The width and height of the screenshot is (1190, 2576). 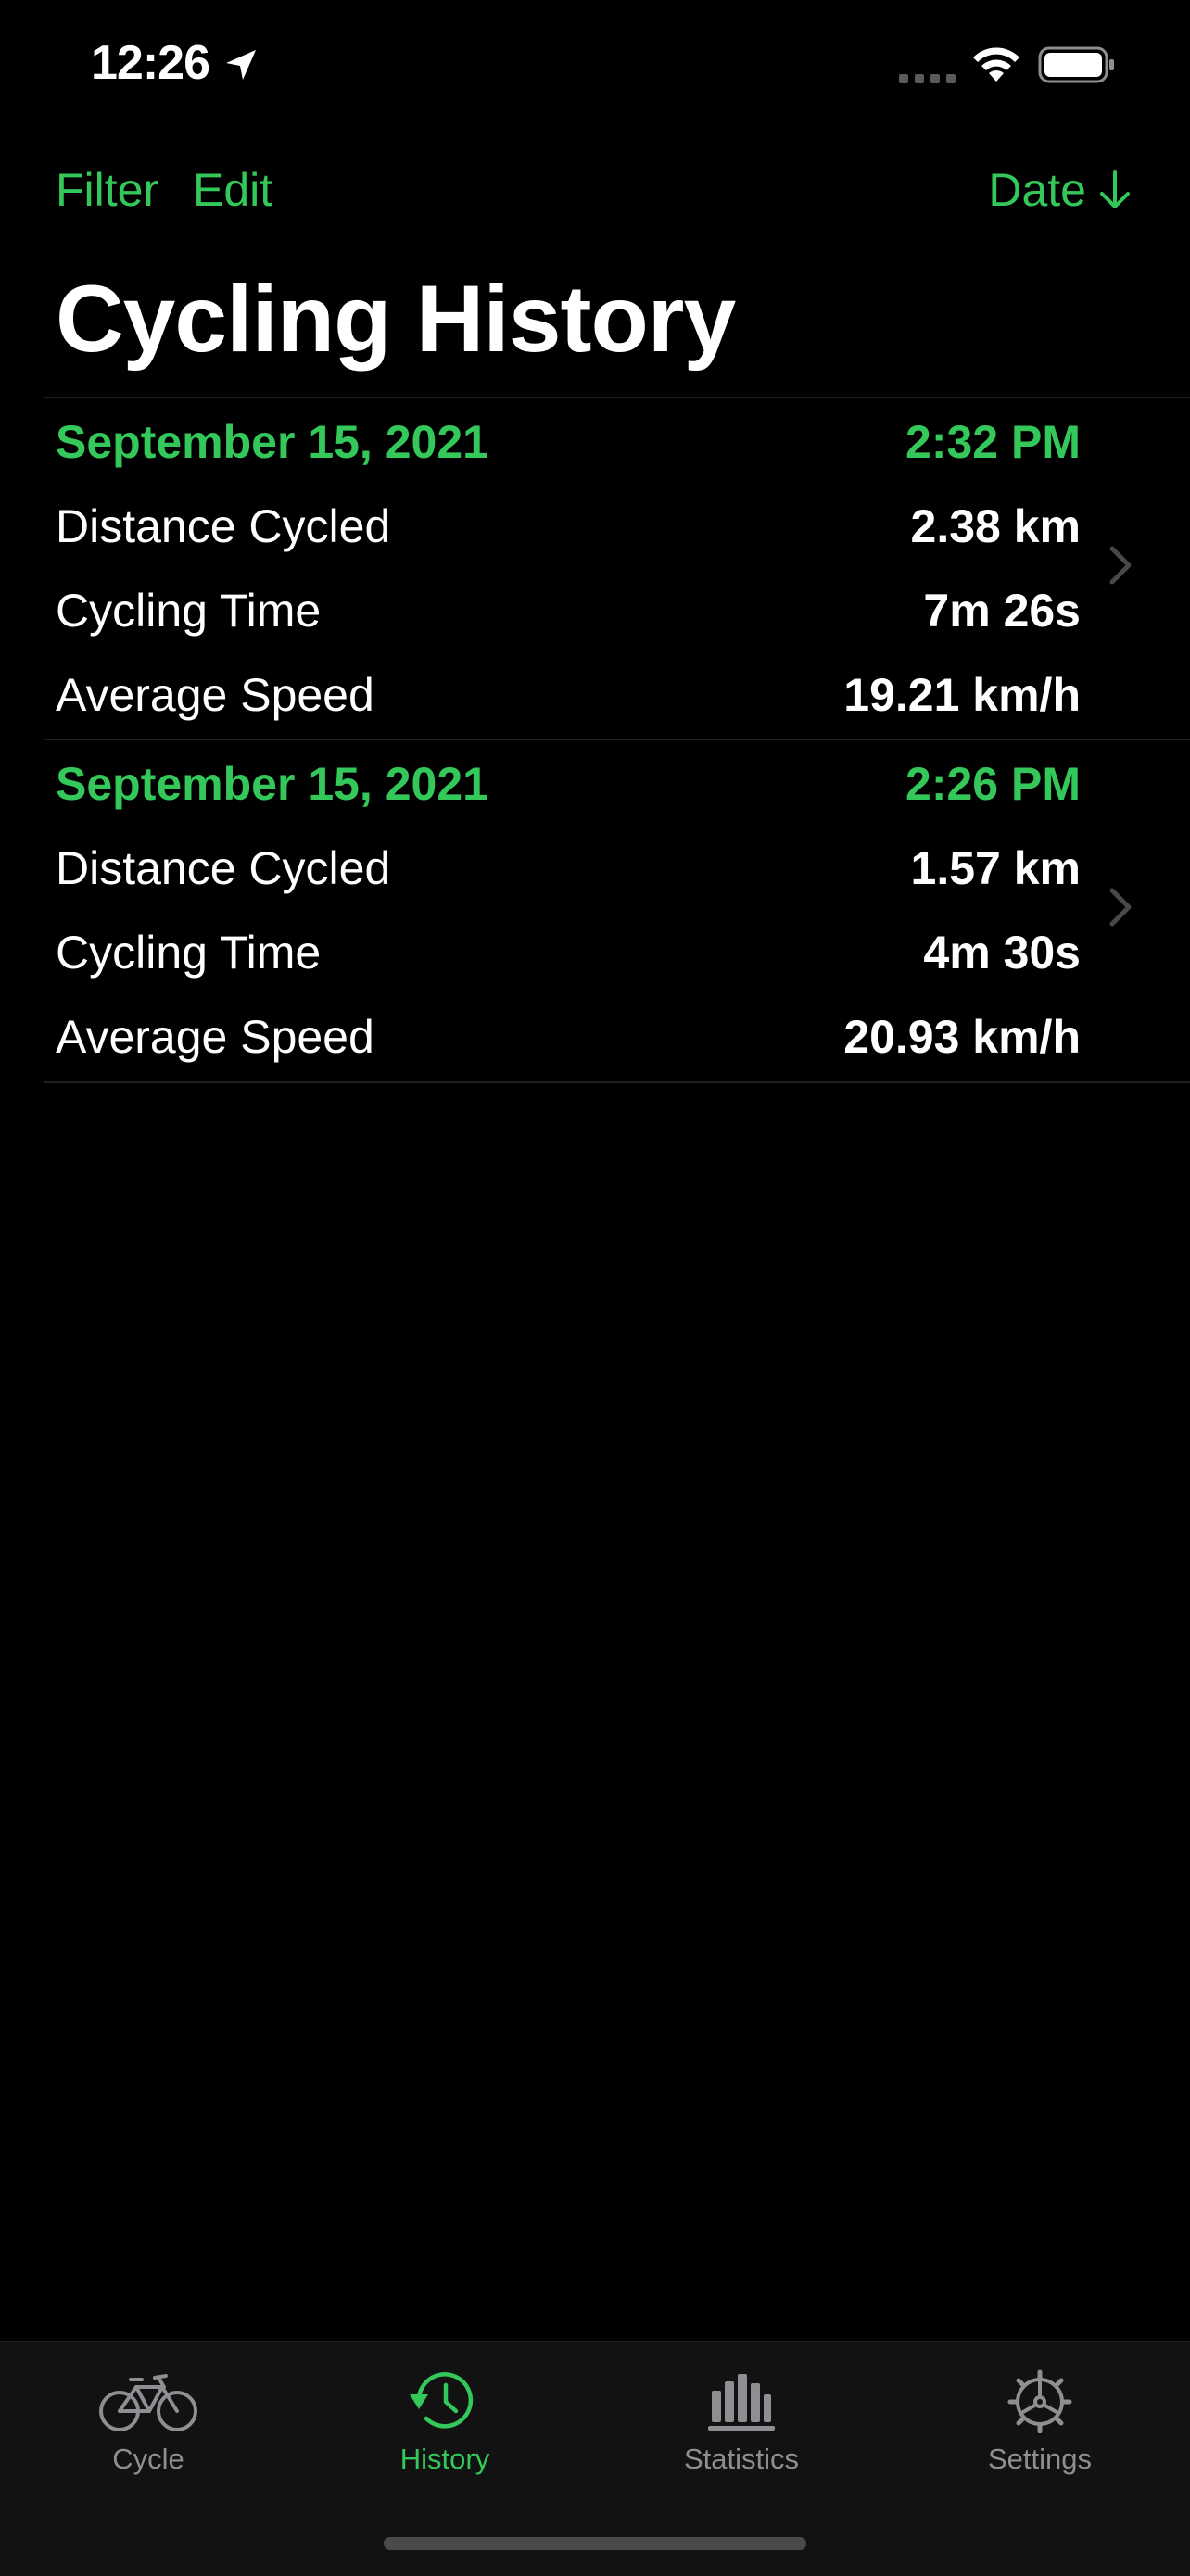 I want to click on distance-row: Distance Cycled 2.38 km, so click(x=568, y=526).